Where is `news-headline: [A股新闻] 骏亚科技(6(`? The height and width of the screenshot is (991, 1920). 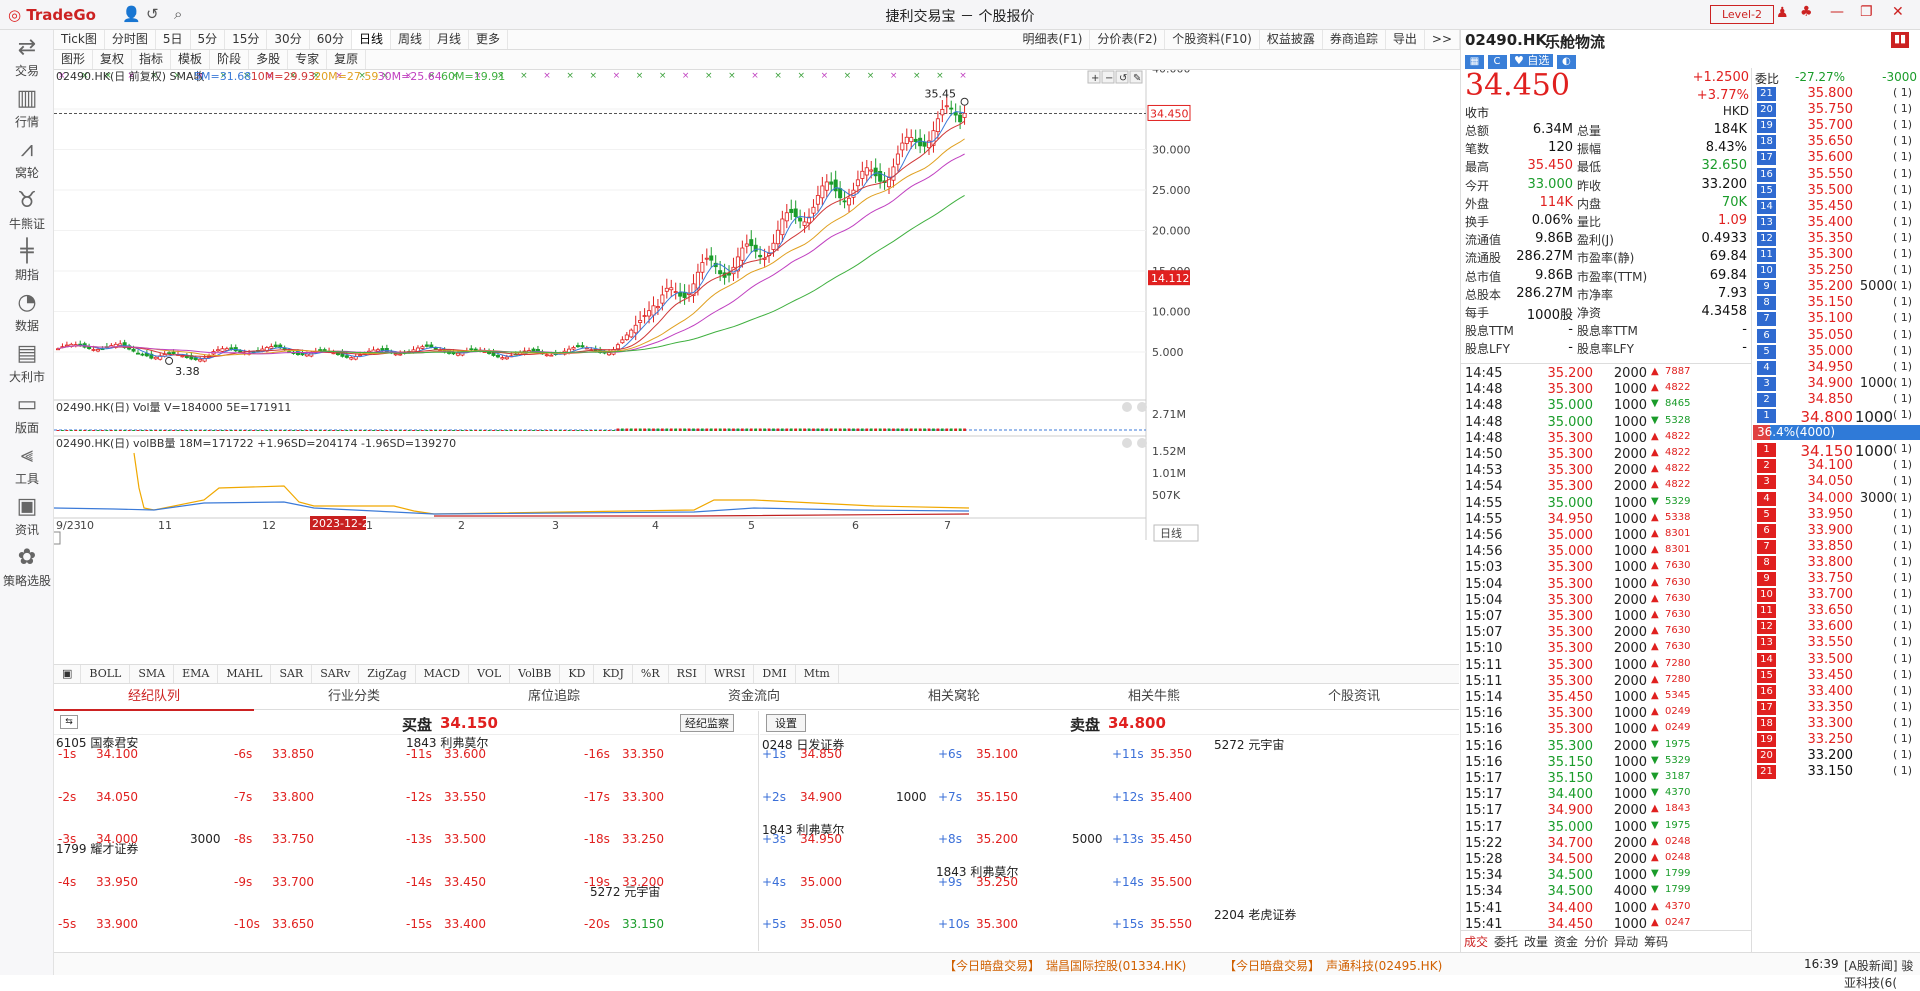
news-headline: [A股新闻] 骏亚科技(6( is located at coordinates (1882, 974).